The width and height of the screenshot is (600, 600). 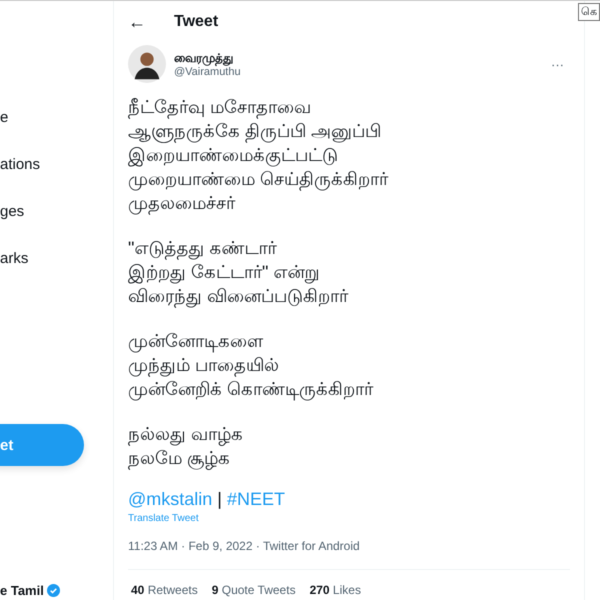 I want to click on stat-link: 40 Retweets, so click(x=164, y=590).